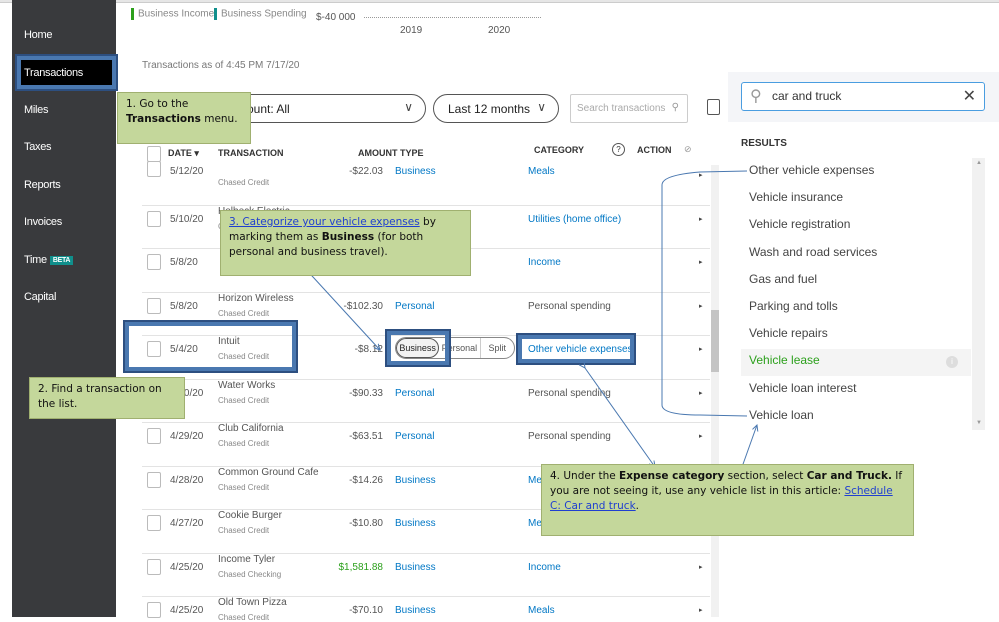 This screenshot has height=622, width=999. Describe the element at coordinates (497, 348) in the screenshot. I see `type-toggle-split: Split` at that location.